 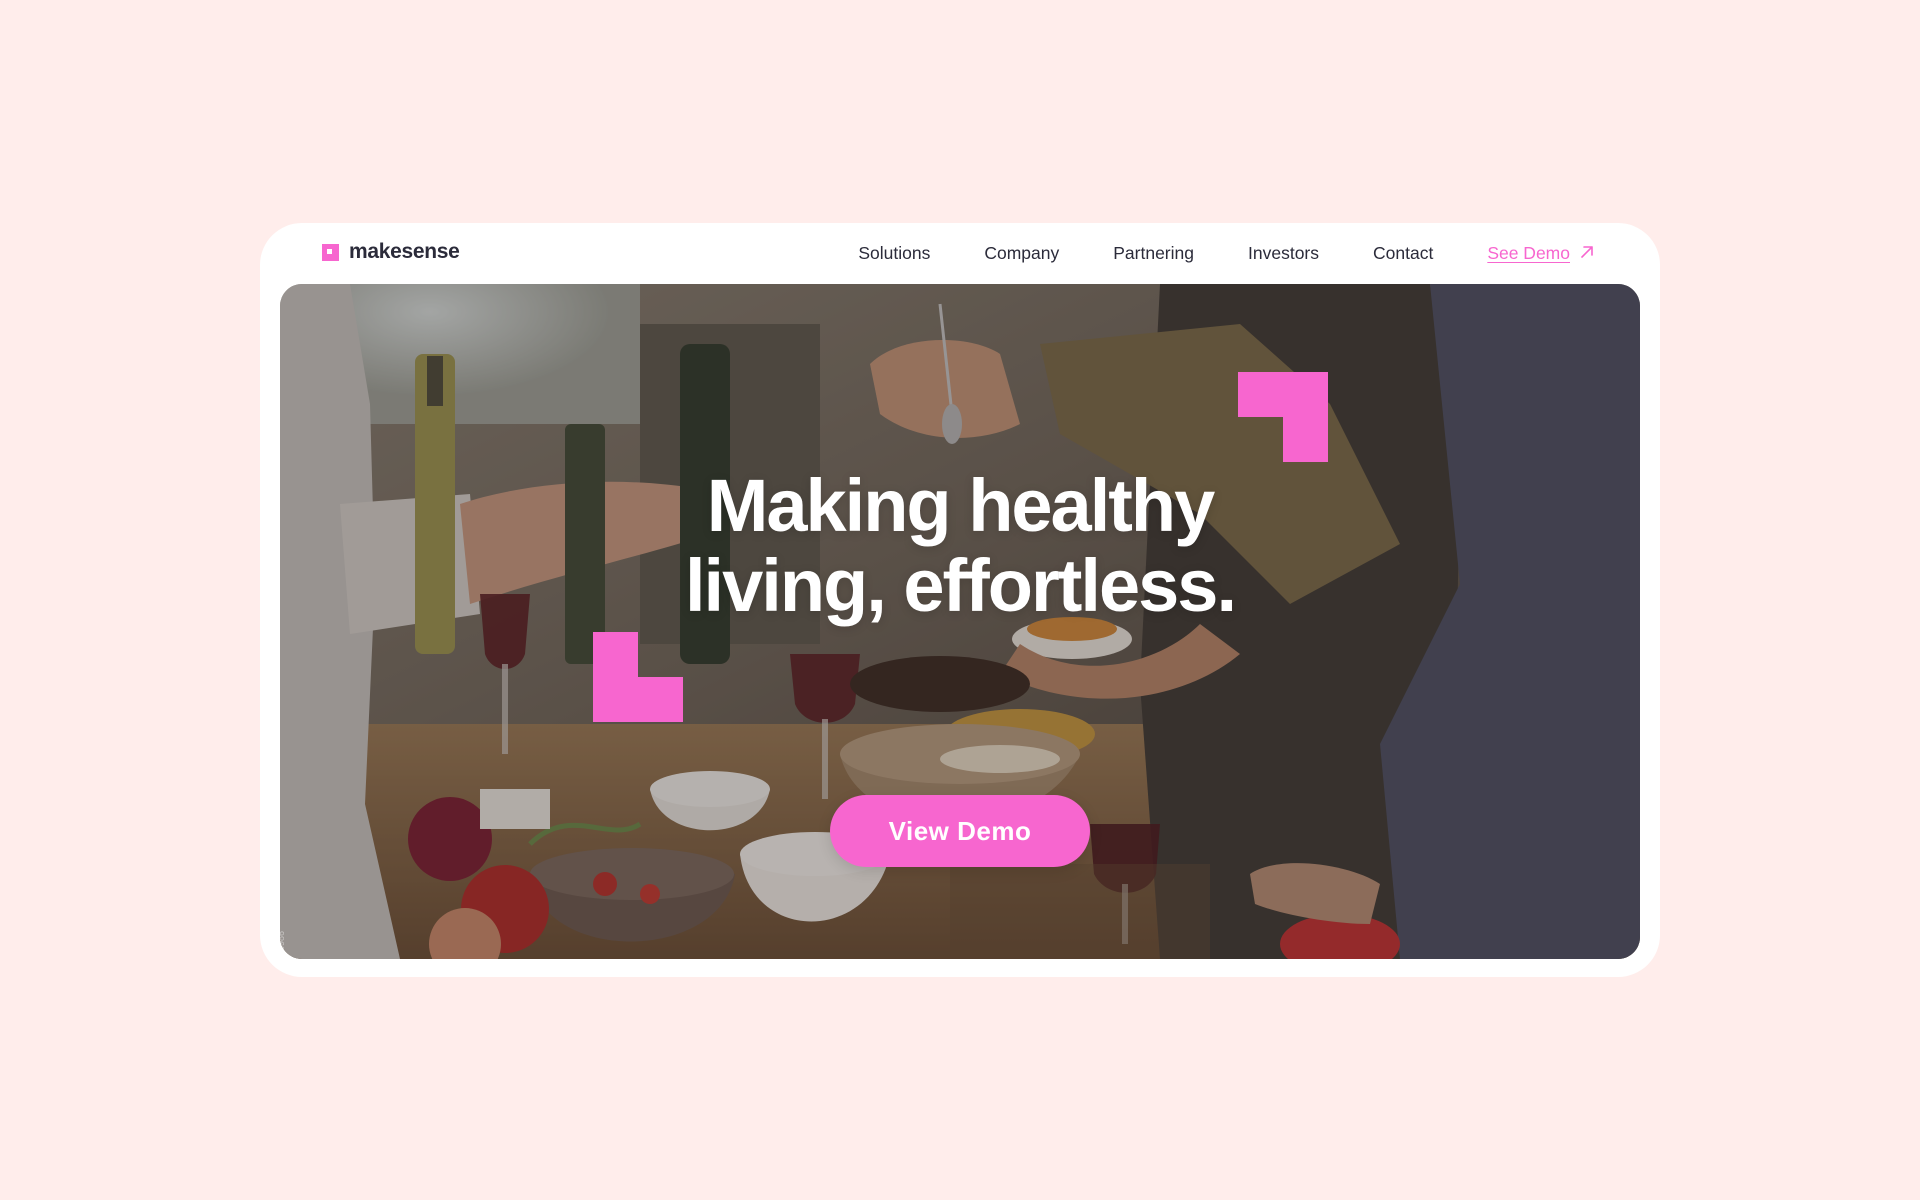 I want to click on hero-headline-line-1: Making healthy, so click(x=961, y=505).